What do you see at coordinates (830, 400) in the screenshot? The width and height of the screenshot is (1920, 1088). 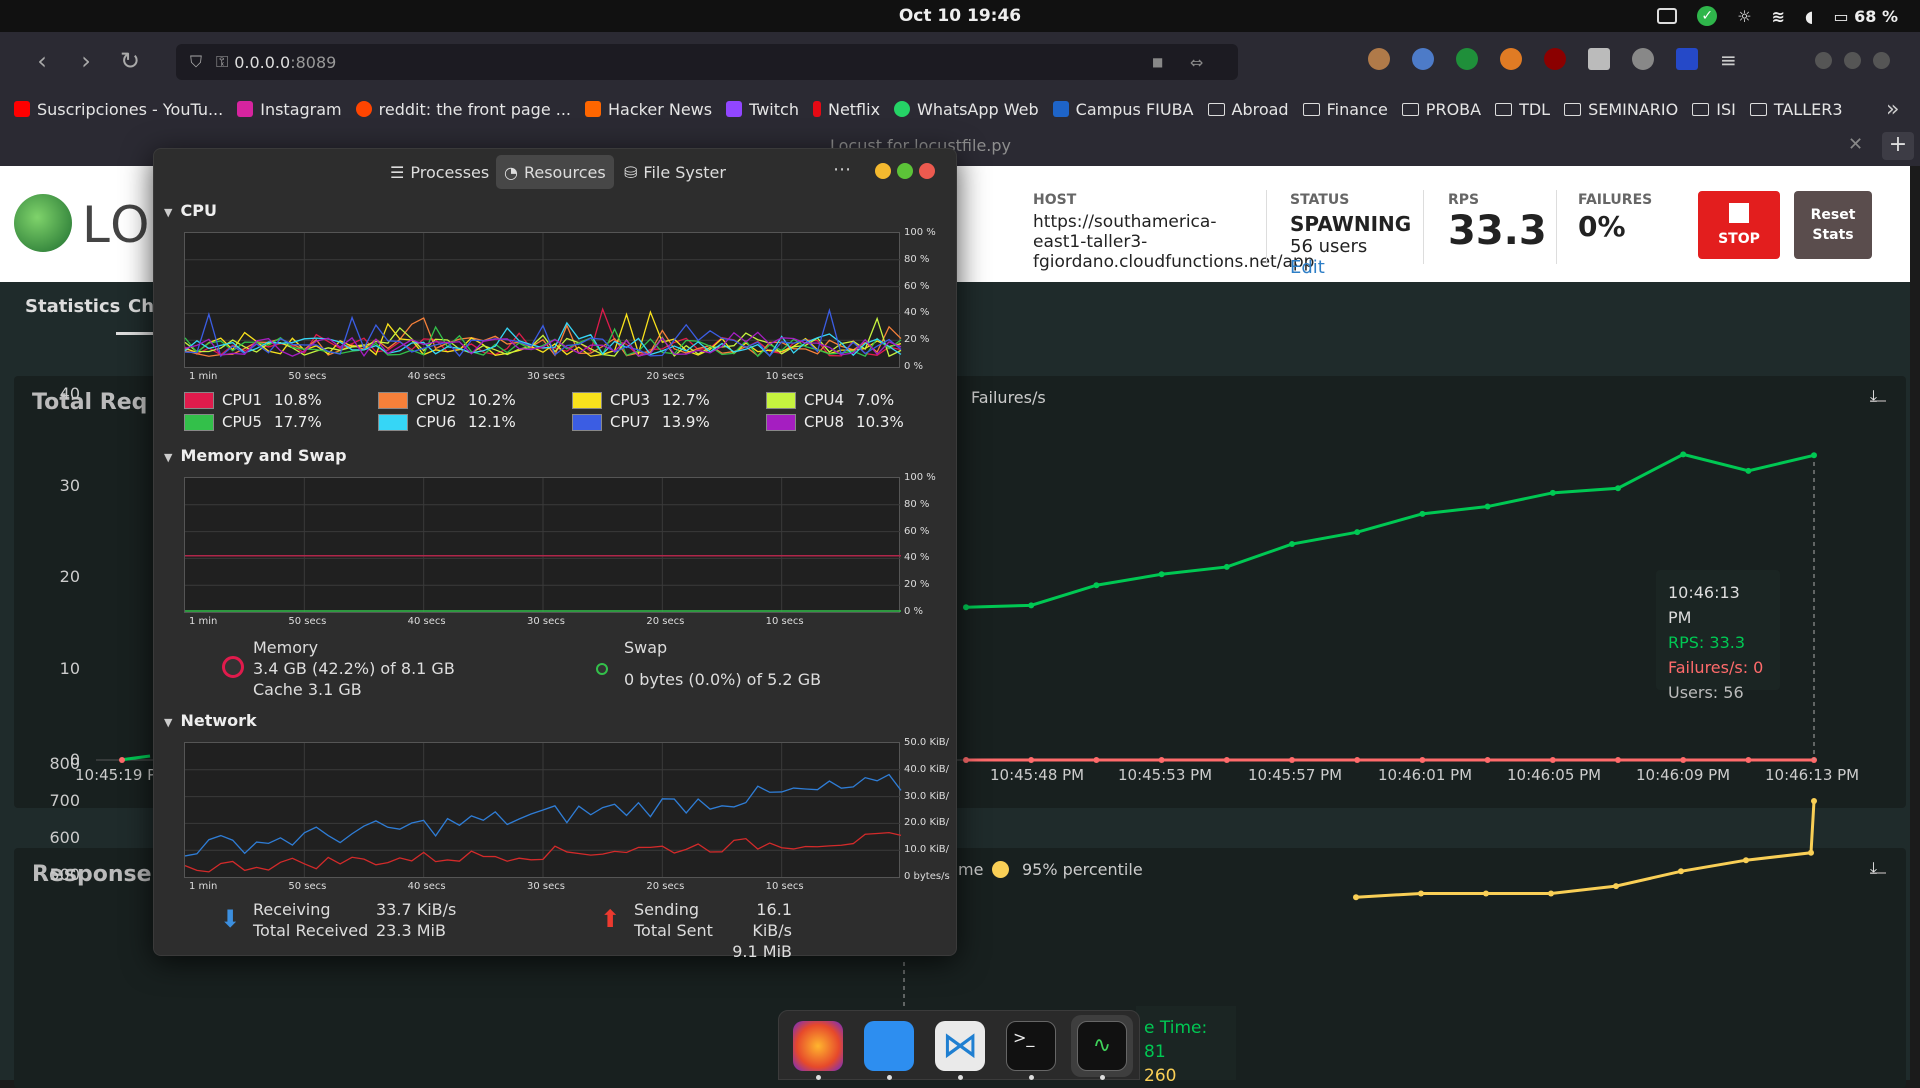 I see `cpu-legend-item: CPU4 7.0%` at bounding box center [830, 400].